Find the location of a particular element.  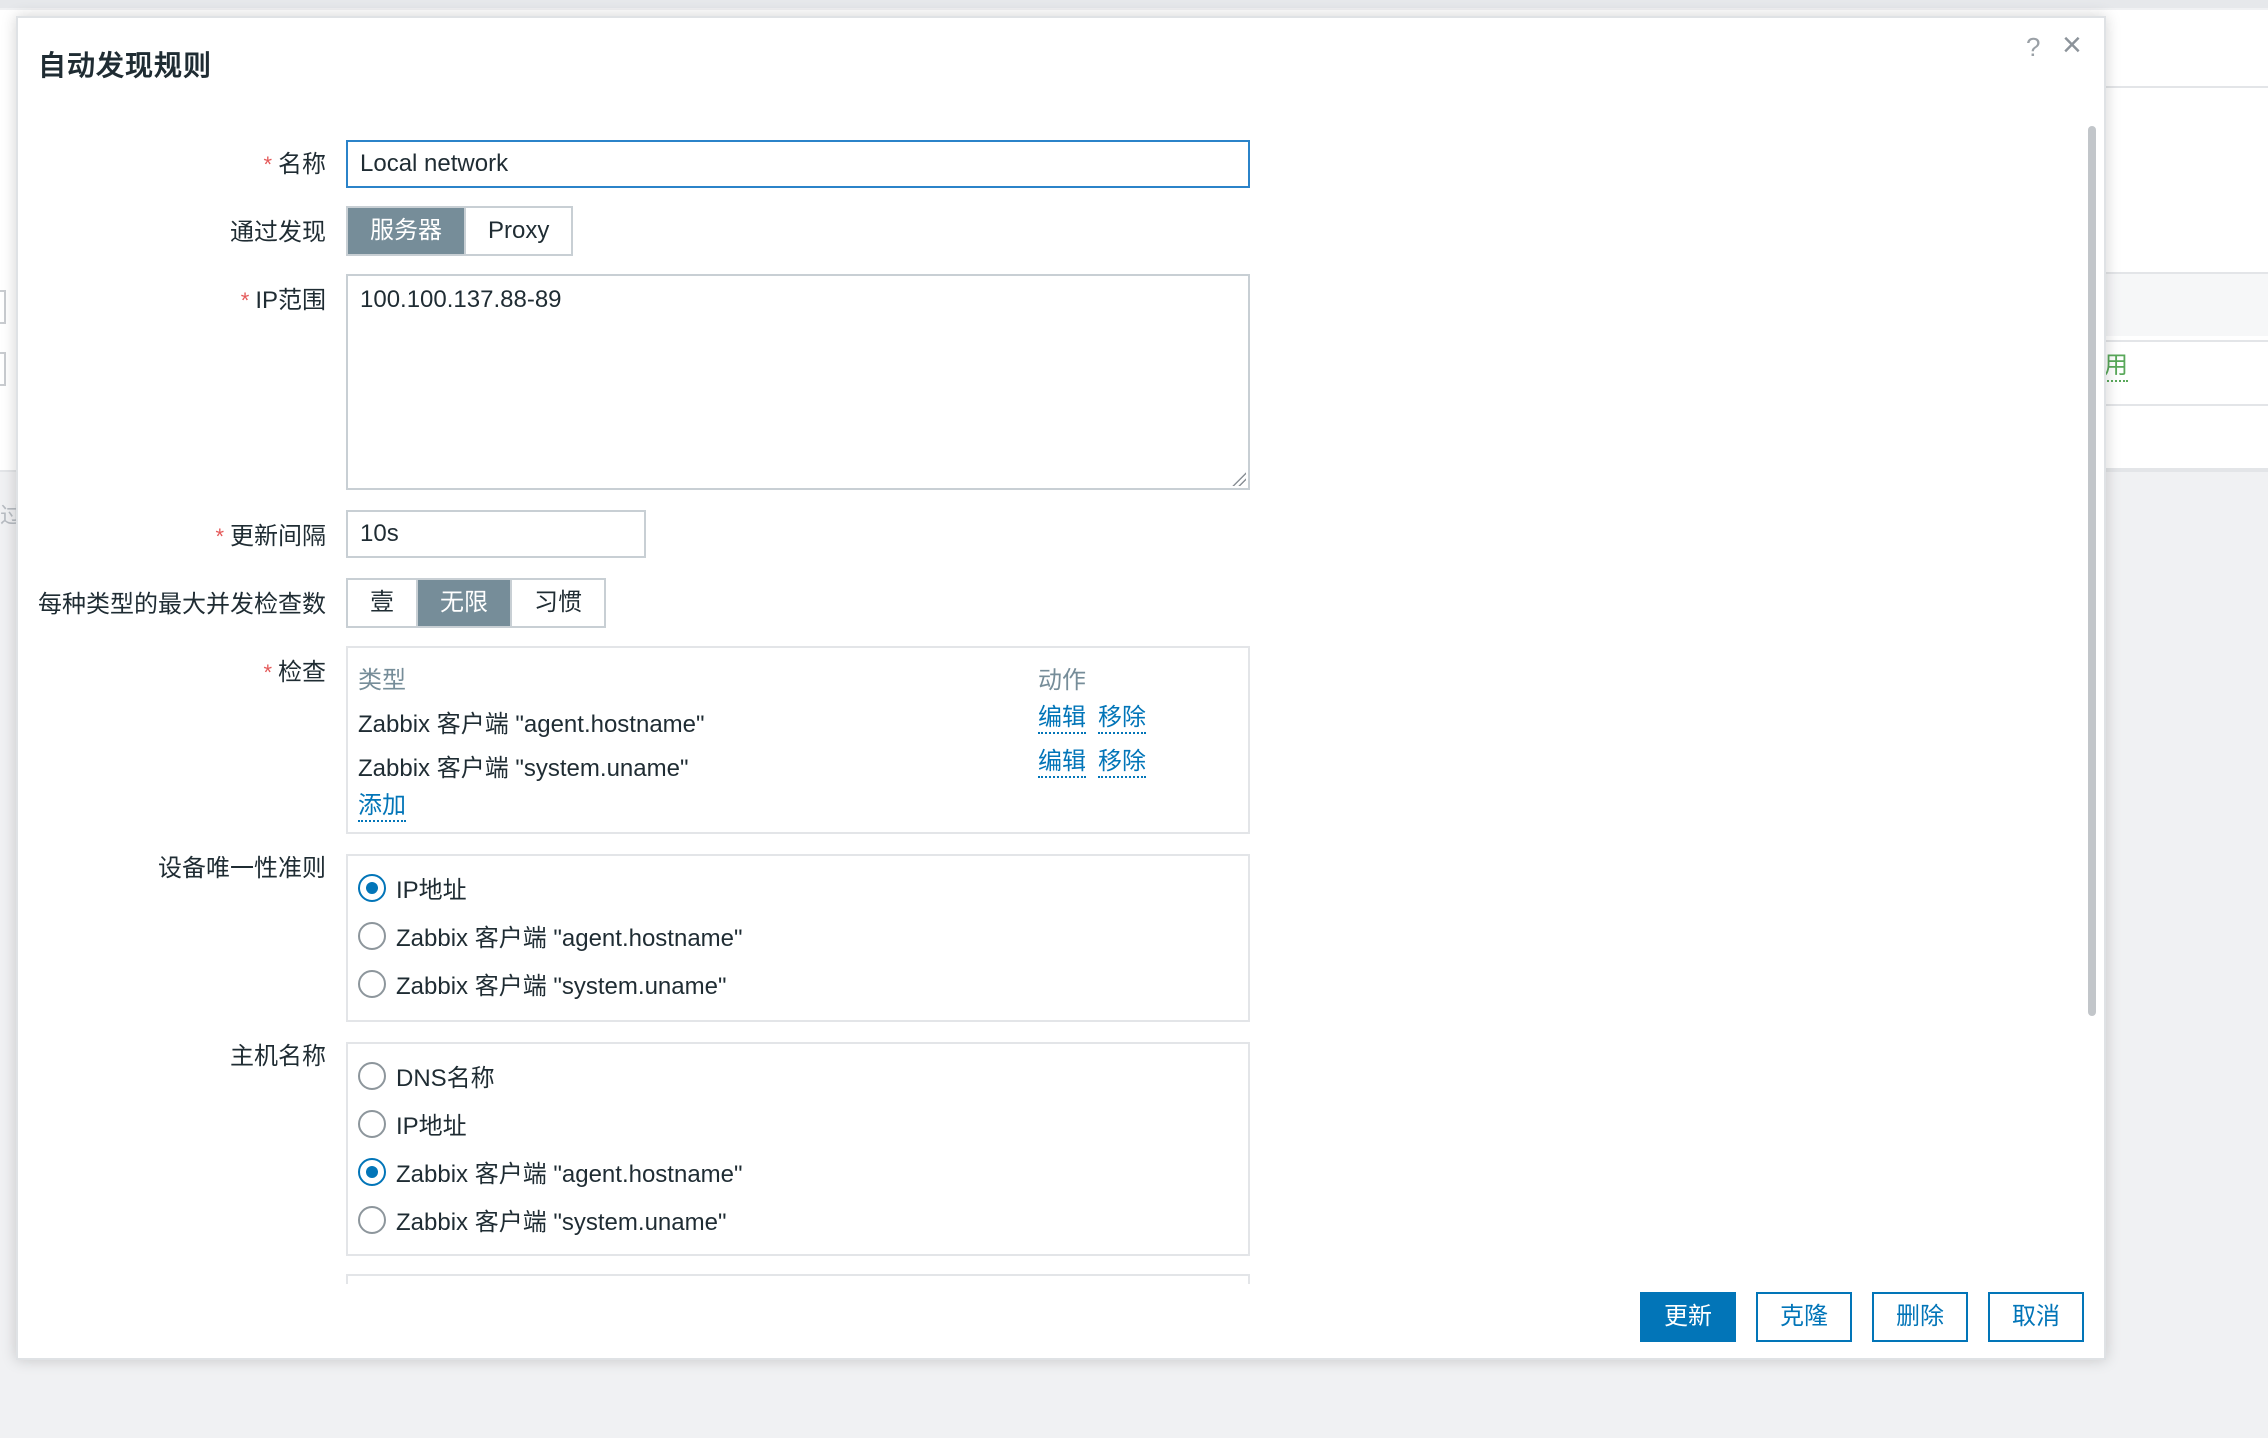

update-button: 更新 is located at coordinates (1688, 1317).